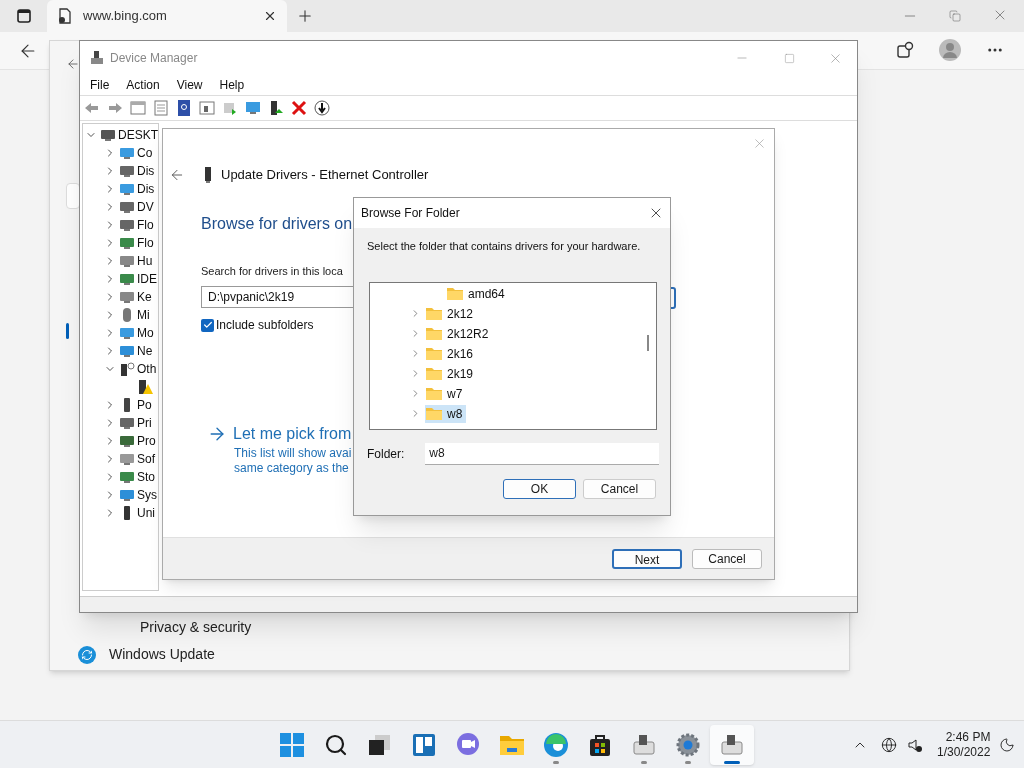 The width and height of the screenshot is (1024, 768). What do you see at coordinates (459, 333) in the screenshot?
I see `folder-item: 2k12R2` at bounding box center [459, 333].